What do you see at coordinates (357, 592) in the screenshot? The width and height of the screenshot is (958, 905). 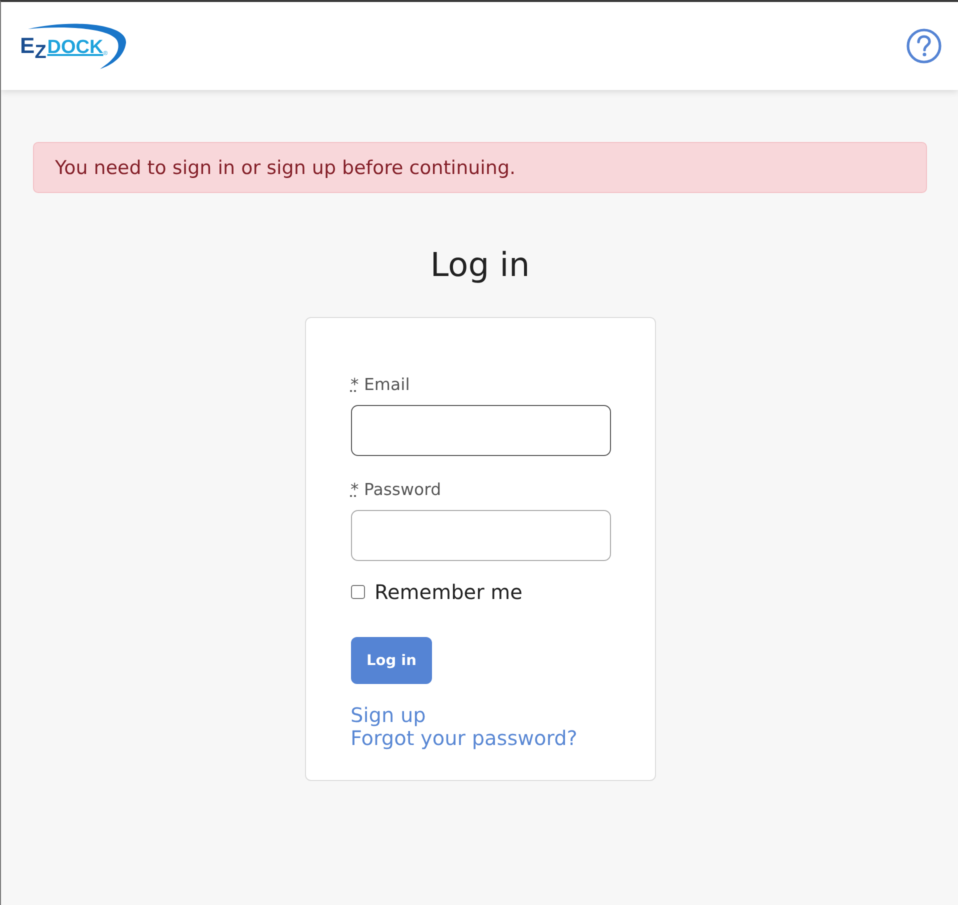 I see `checkbox` at bounding box center [357, 592].